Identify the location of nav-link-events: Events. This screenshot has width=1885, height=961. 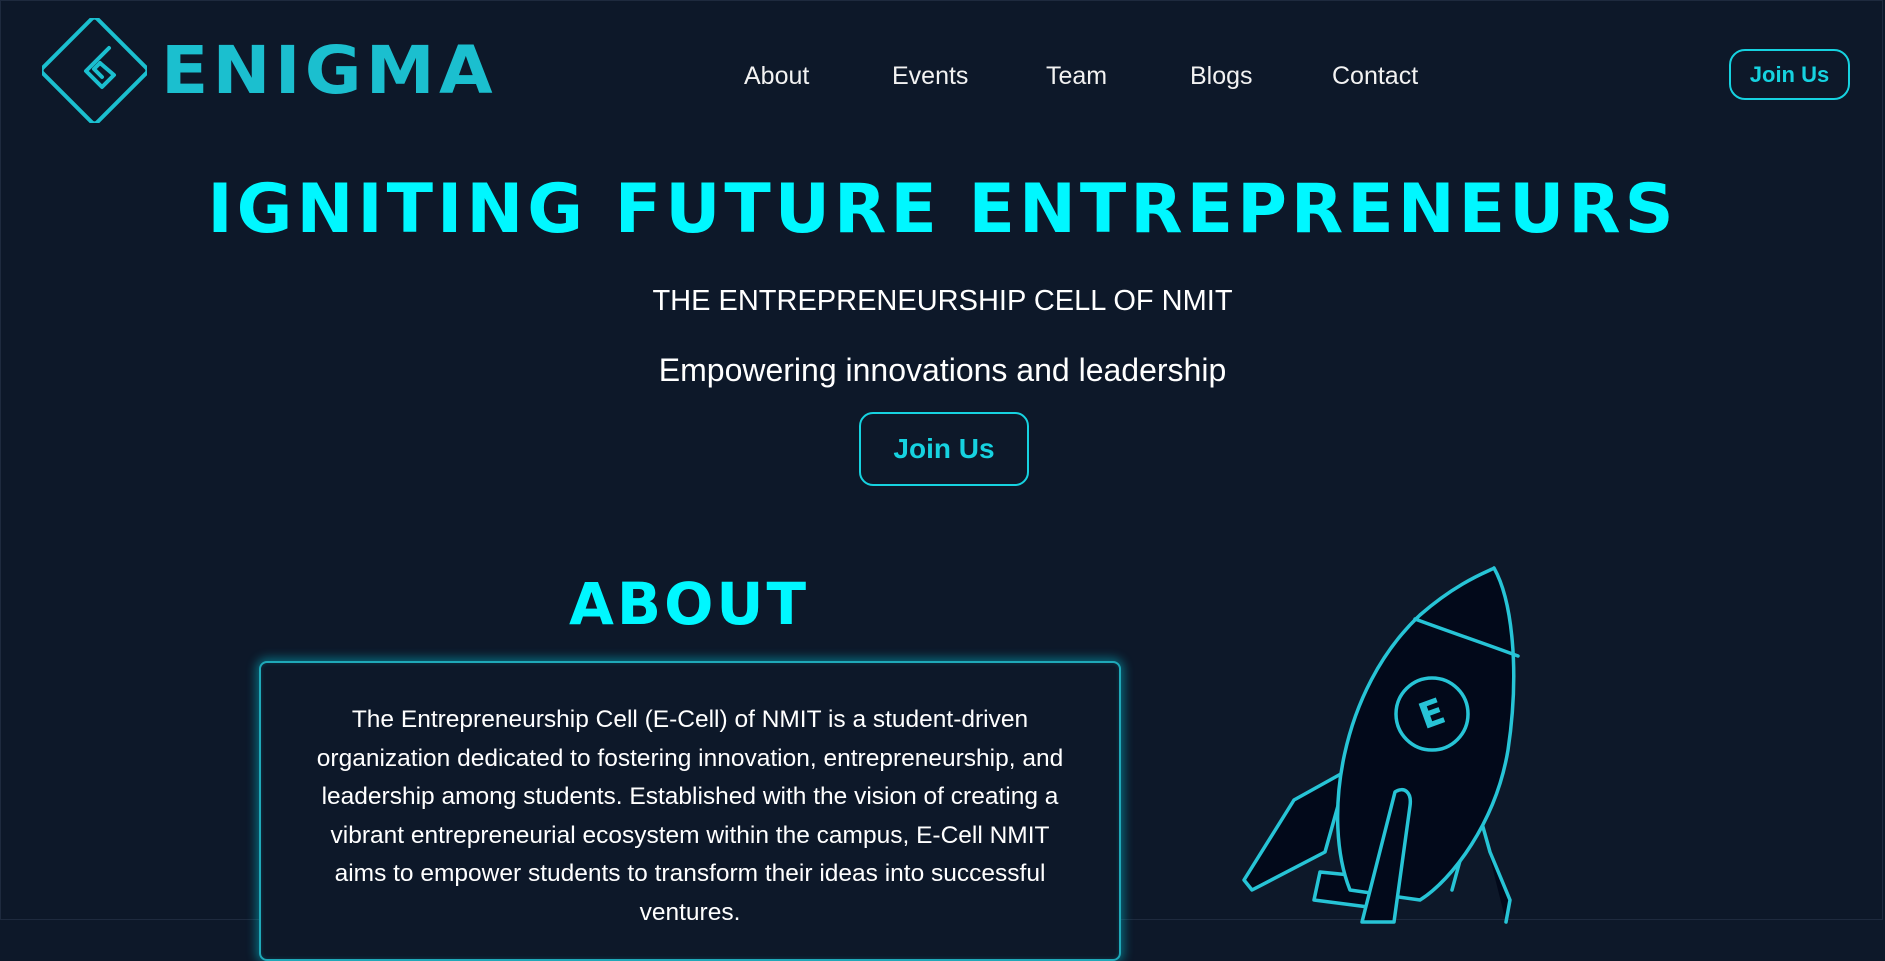
(930, 76).